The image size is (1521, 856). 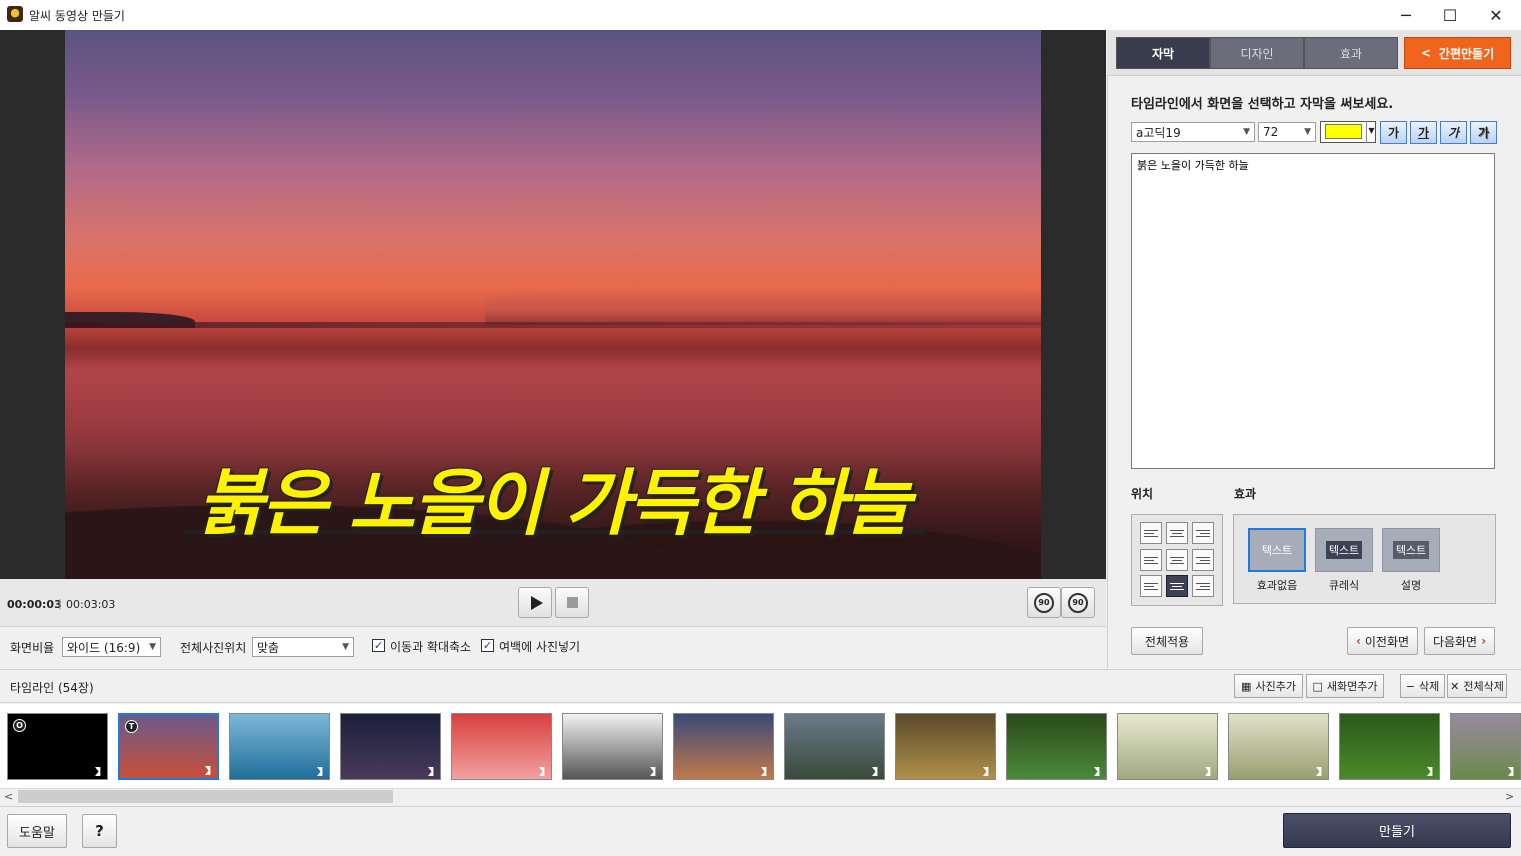 I want to click on italic-button: 가, so click(x=1453, y=132).